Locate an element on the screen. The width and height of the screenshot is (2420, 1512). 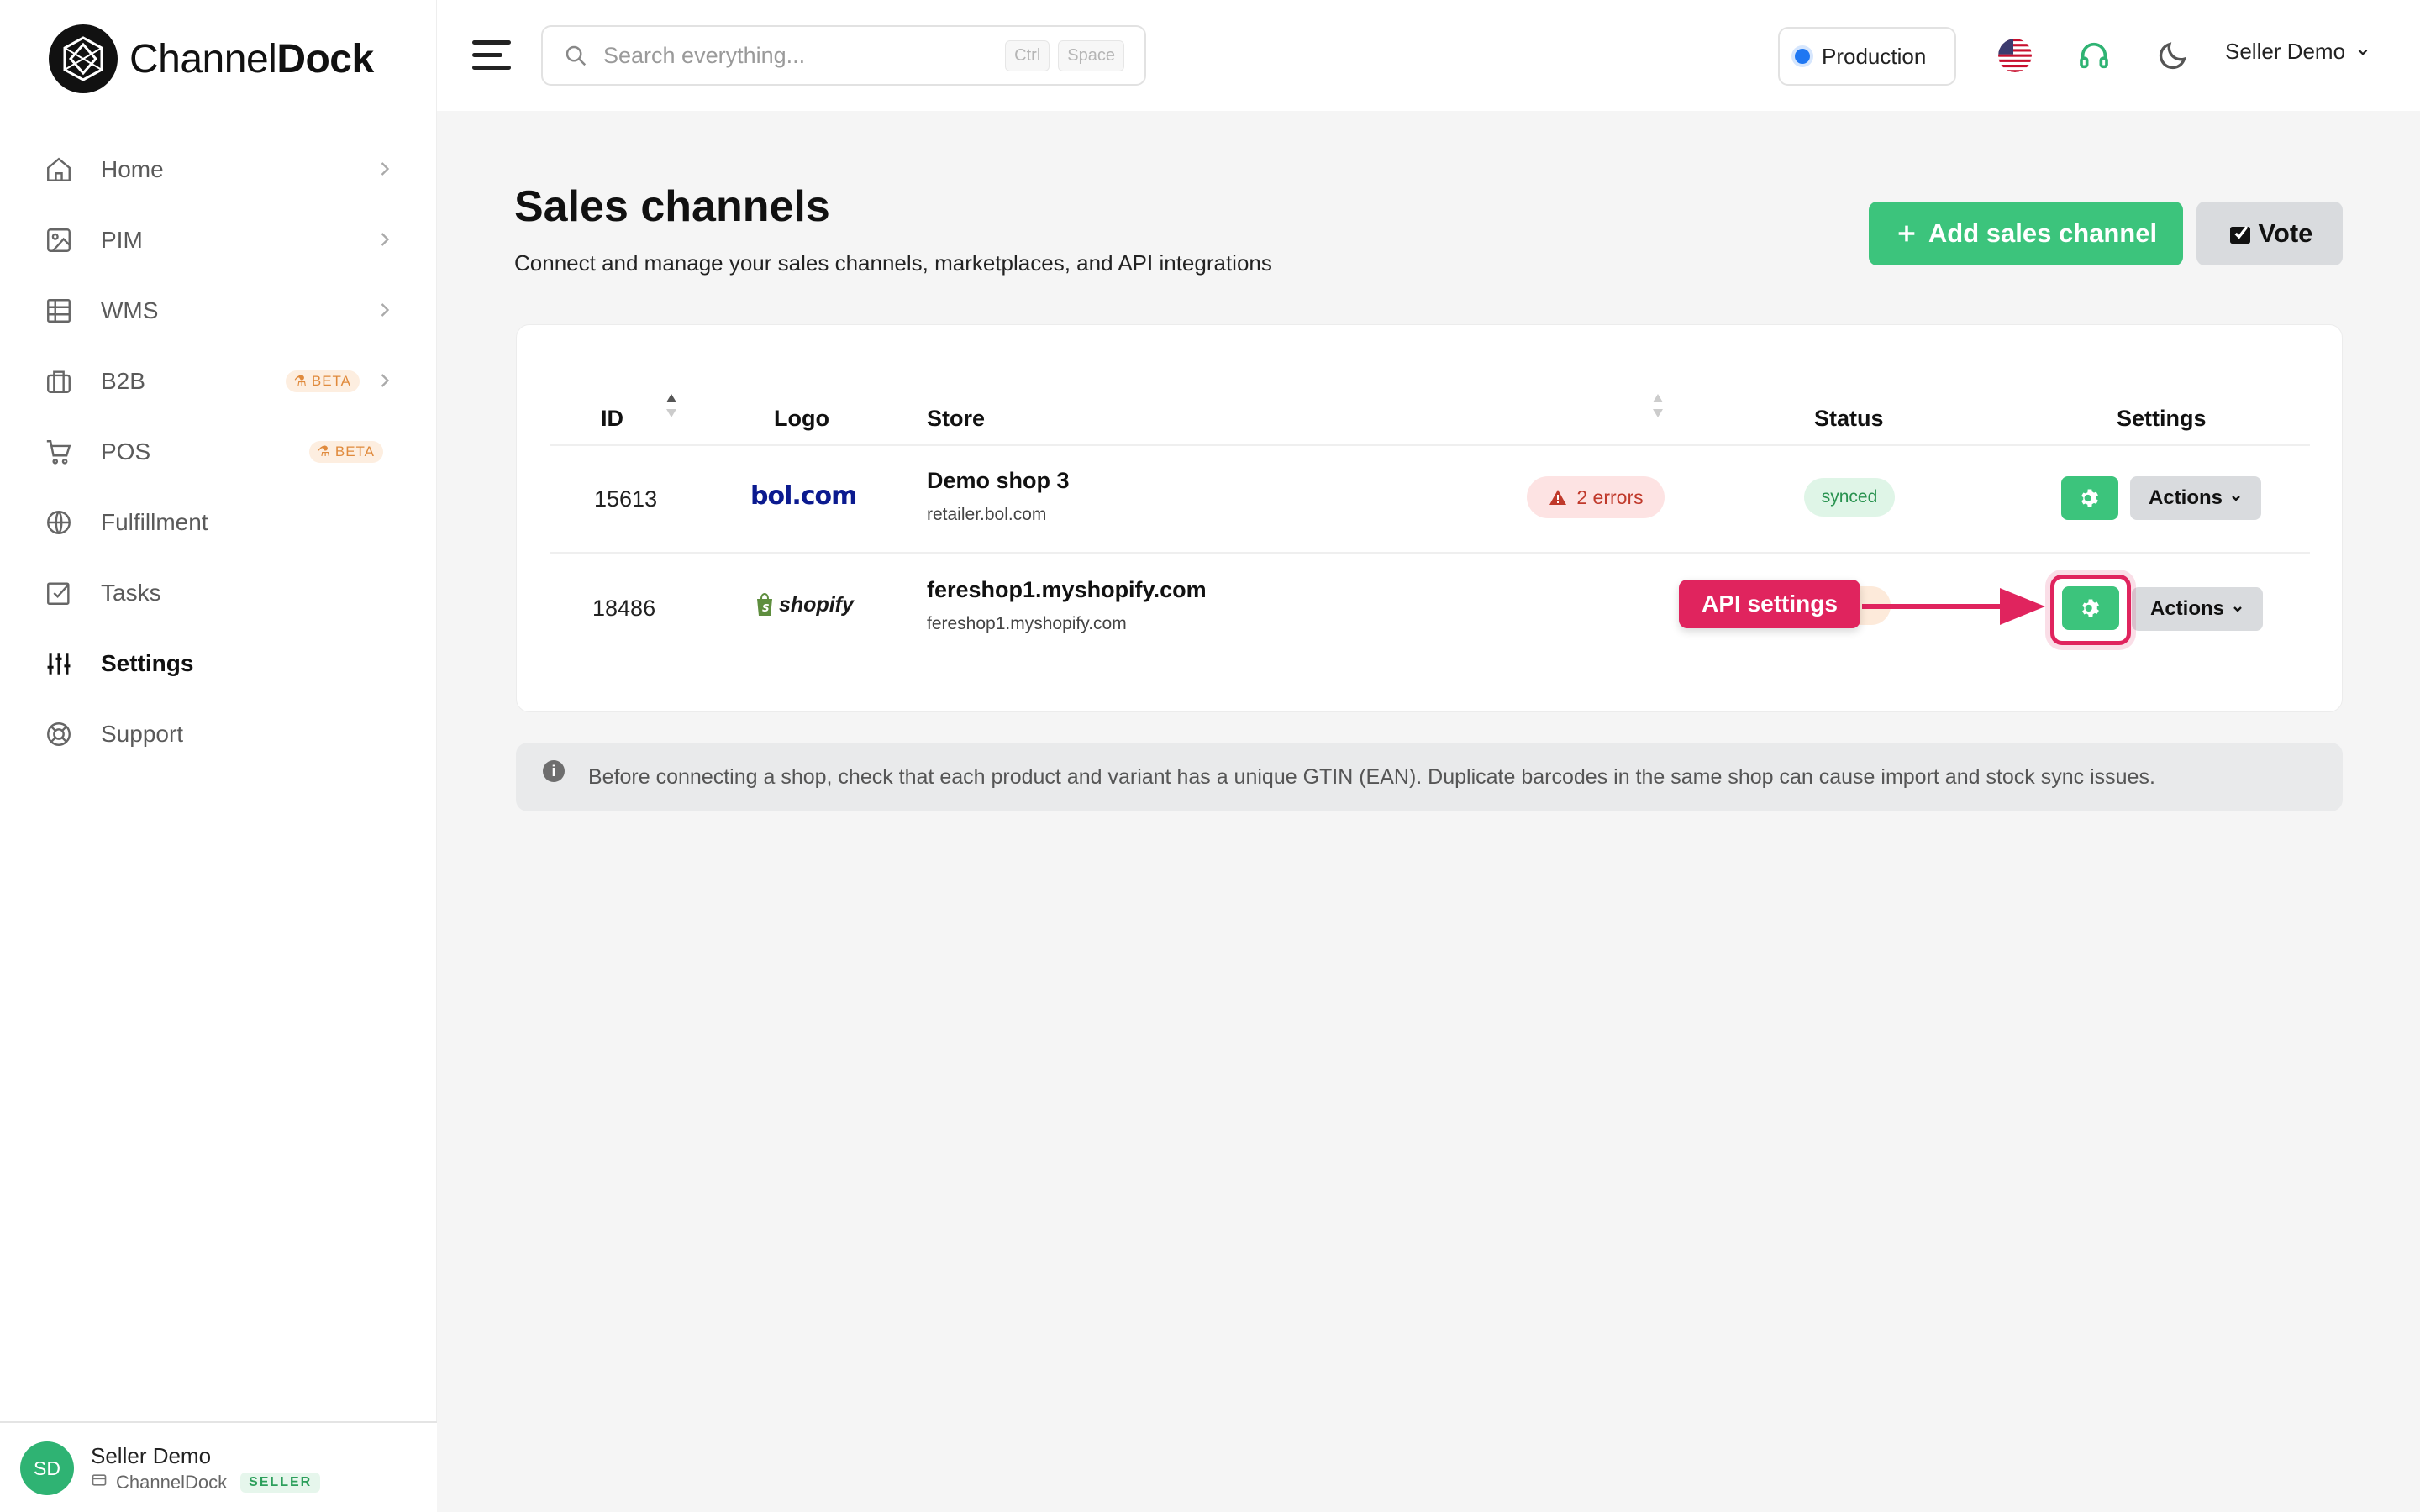
gear-icon is located at coordinates (2089, 498).